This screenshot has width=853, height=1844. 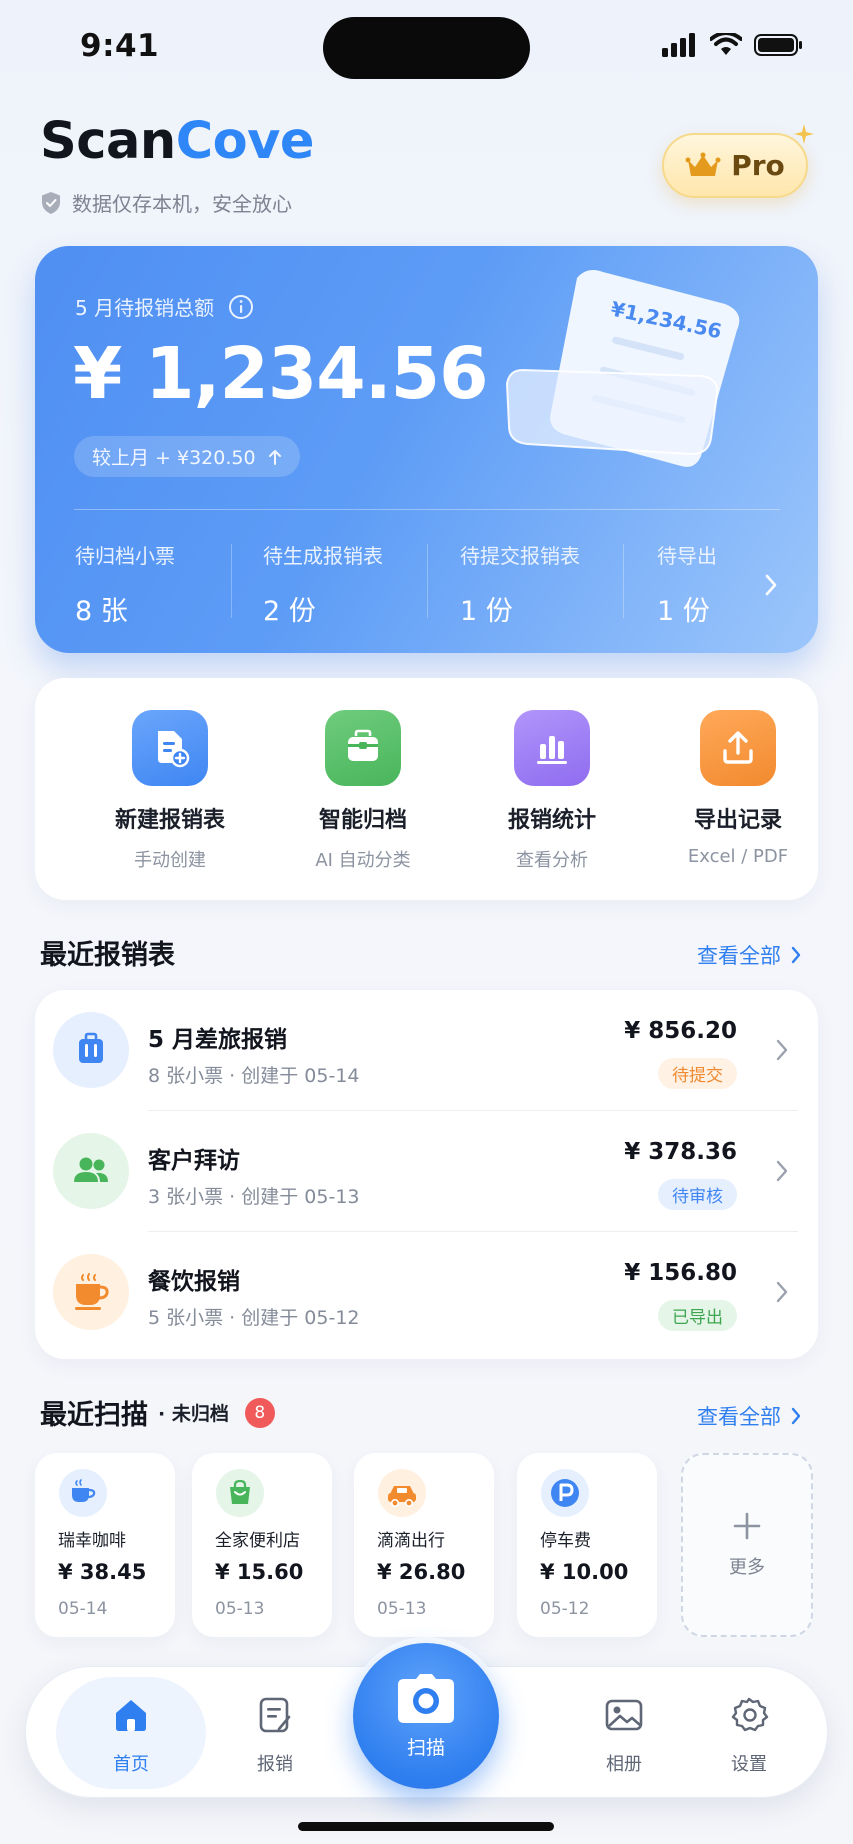 What do you see at coordinates (363, 860) in the screenshot?
I see `action-subtitle: AI 自动分类` at bounding box center [363, 860].